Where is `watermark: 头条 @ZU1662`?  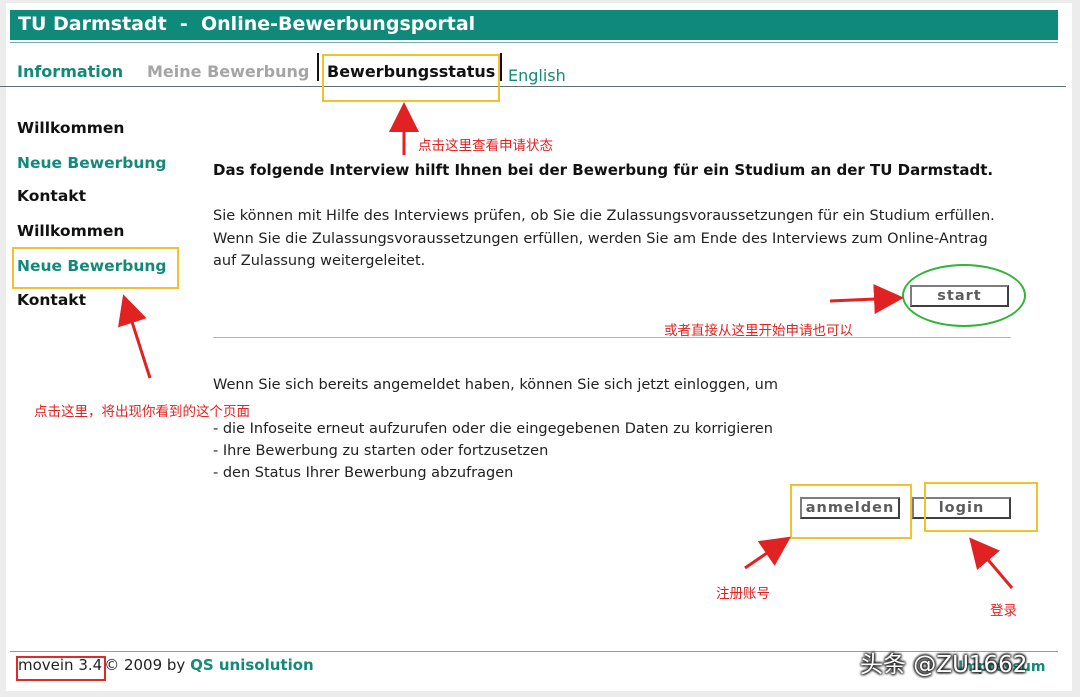
watermark: 头条 @ZU1662 is located at coordinates (944, 665).